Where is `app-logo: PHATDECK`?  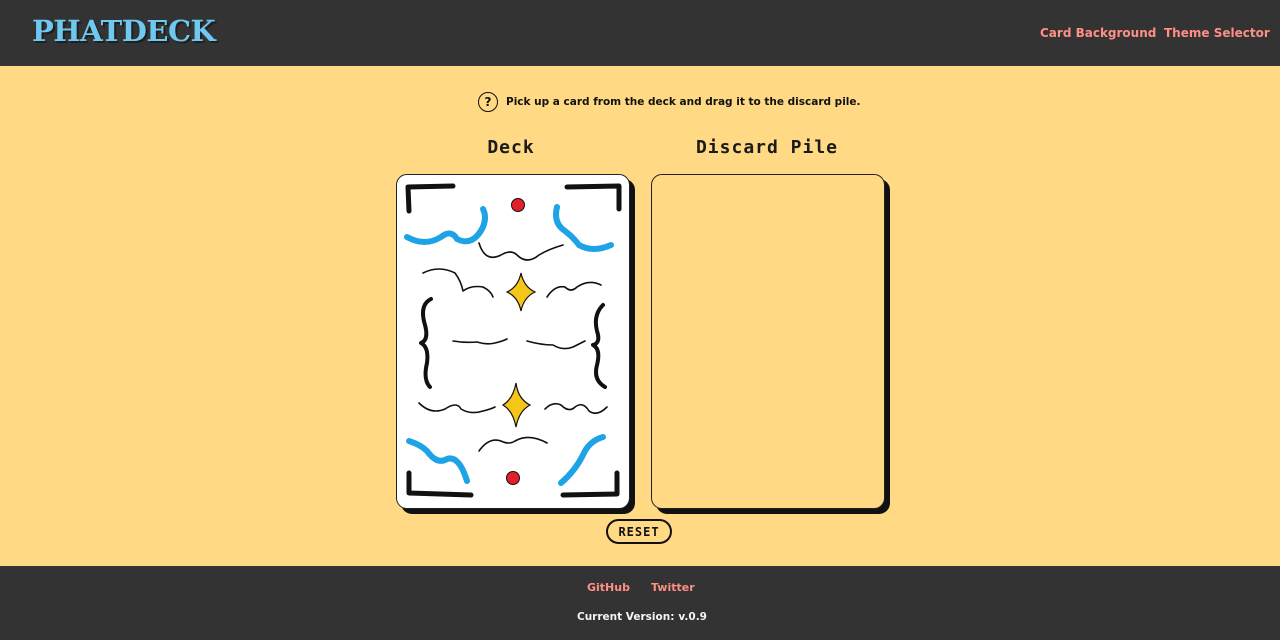
app-logo: PHATDECK is located at coordinates (124, 31).